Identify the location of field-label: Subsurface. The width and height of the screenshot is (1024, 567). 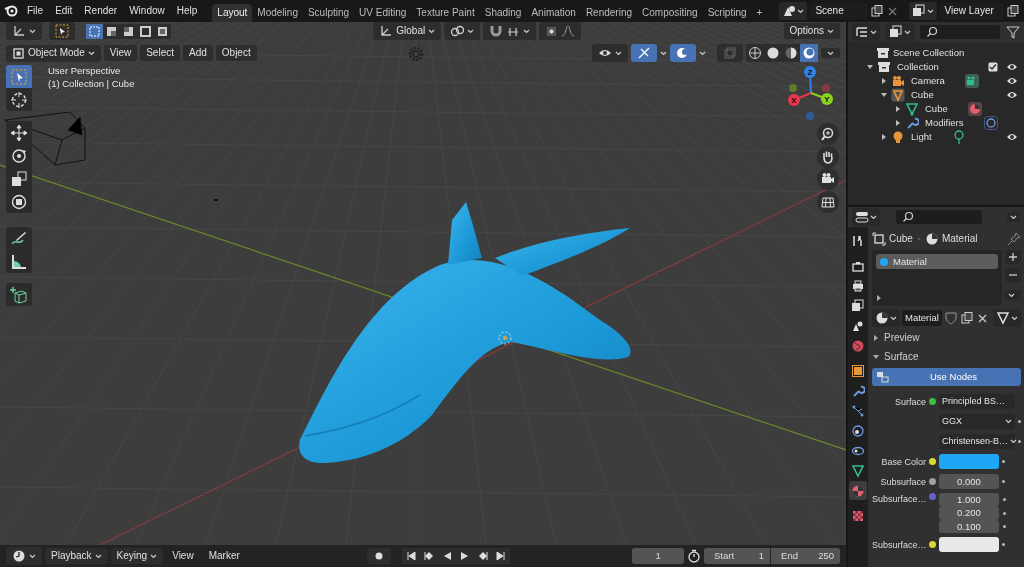
(902, 481).